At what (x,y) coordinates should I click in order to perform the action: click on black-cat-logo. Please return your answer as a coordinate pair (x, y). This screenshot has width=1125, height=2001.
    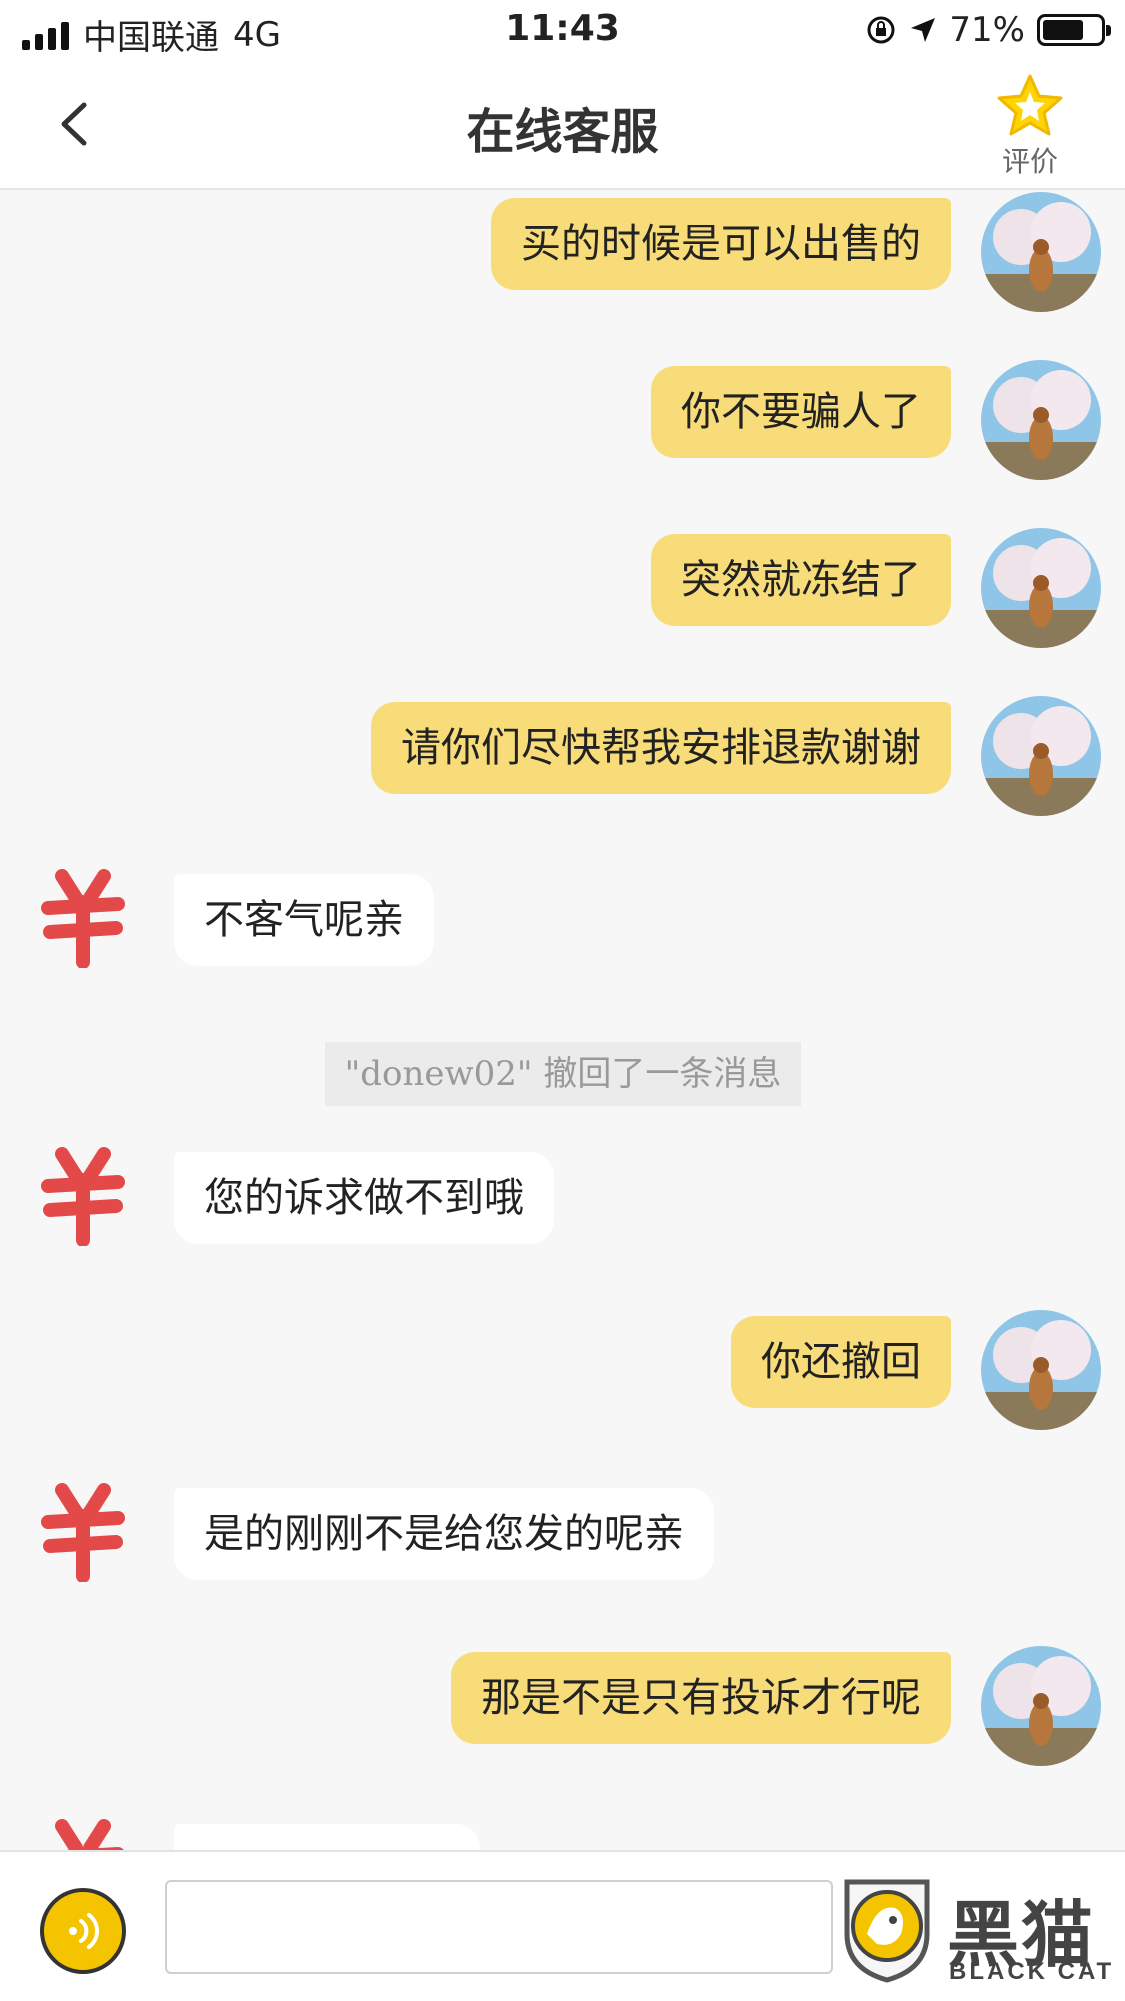
    Looking at the image, I should click on (887, 1931).